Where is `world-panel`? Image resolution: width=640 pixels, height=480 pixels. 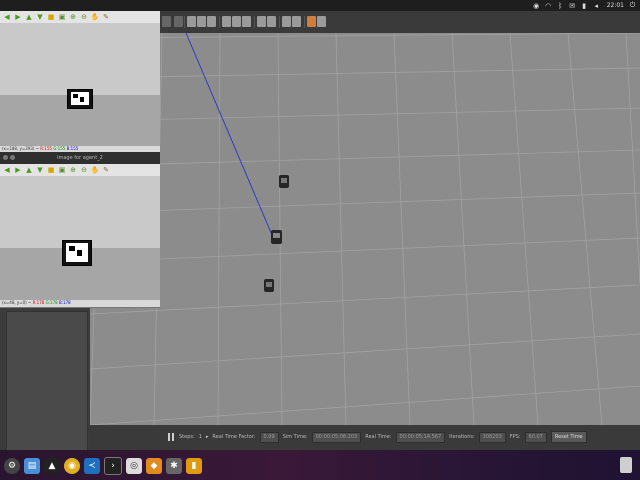 world-panel is located at coordinates (47, 382).